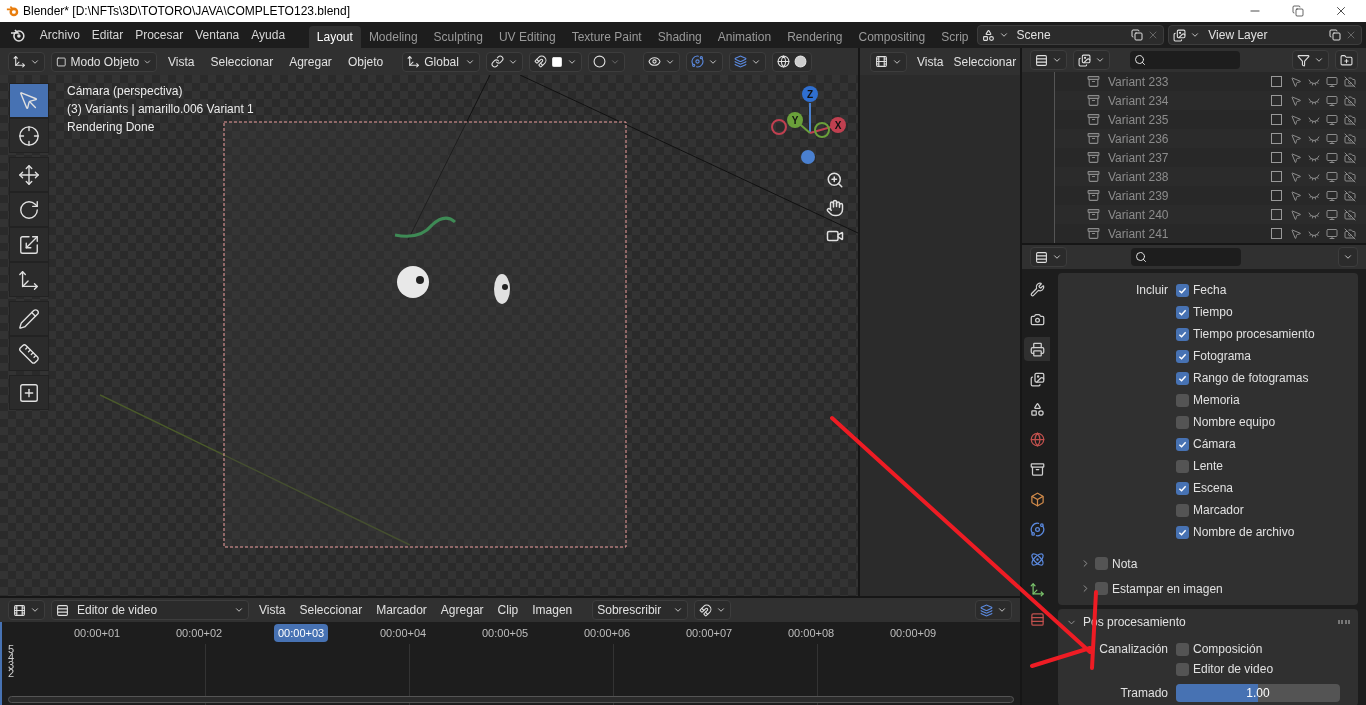  I want to click on workspace-tab: UV Editing, so click(527, 37).